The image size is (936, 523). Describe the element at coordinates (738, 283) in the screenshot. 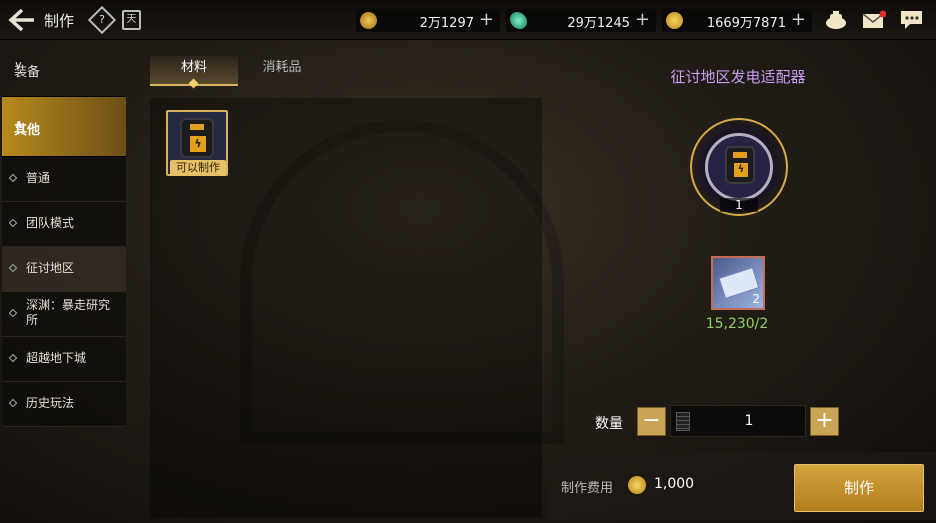

I see `material-slot: 2` at that location.